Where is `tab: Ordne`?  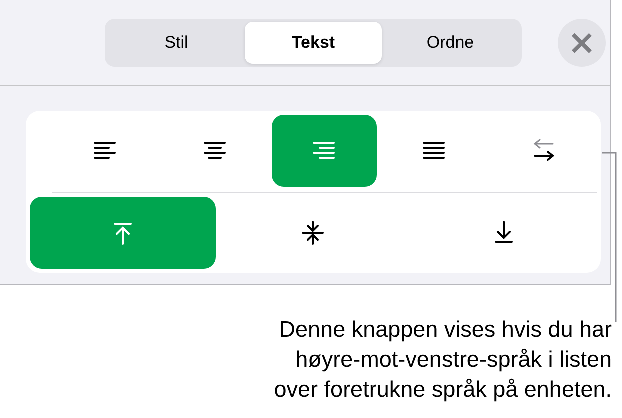 tab: Ordne is located at coordinates (450, 43).